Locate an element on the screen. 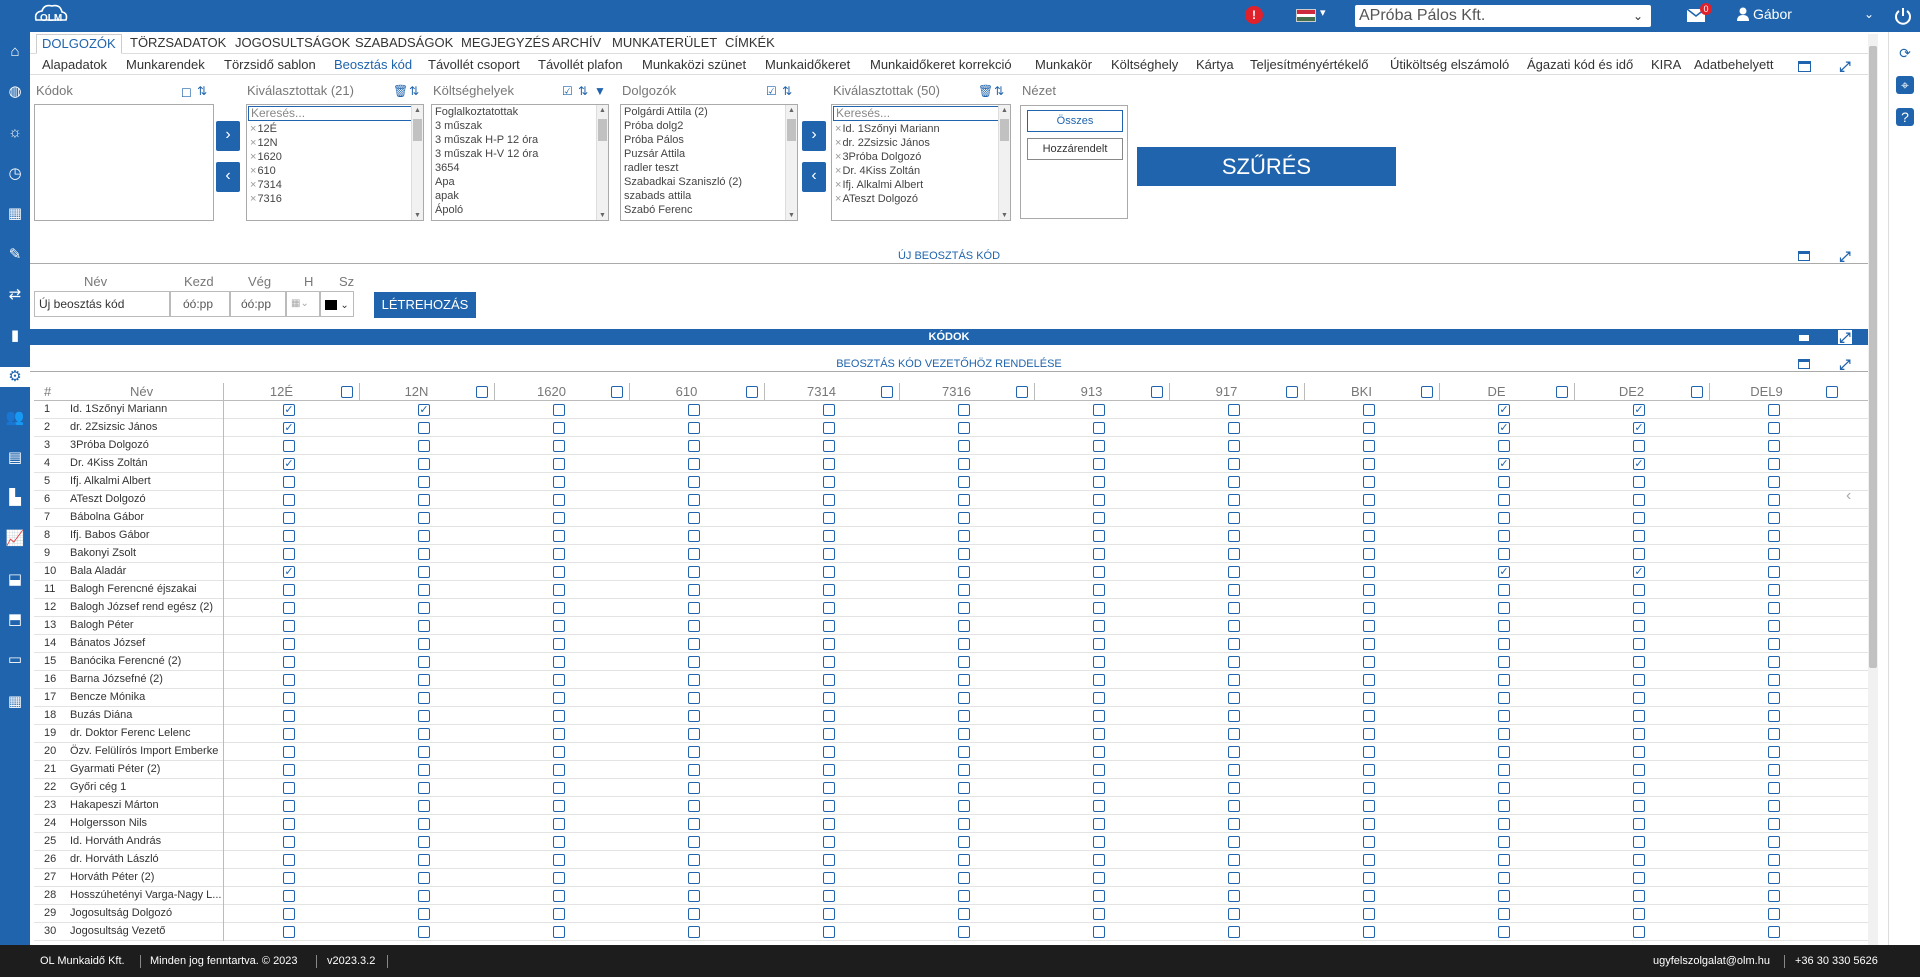  main-tab-7: CÍMKÉK is located at coordinates (750, 44).